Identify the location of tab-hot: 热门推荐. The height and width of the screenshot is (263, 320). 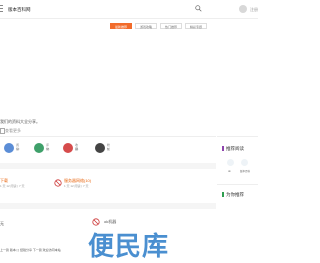
(171, 26).